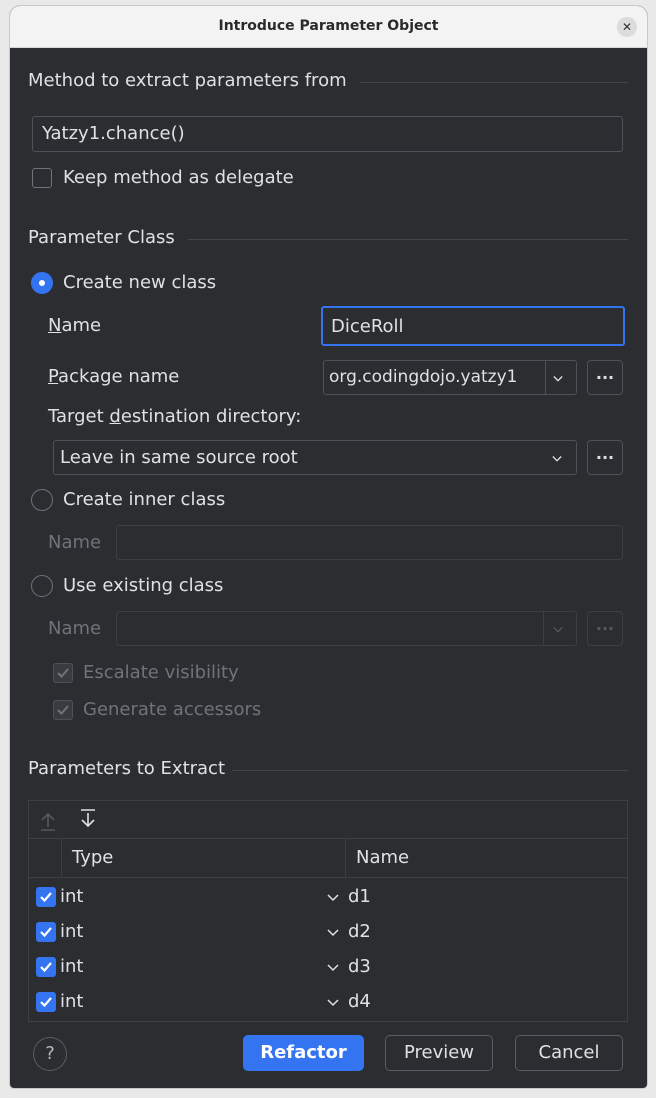 This screenshot has height=1098, width=656. I want to click on method-field: Yatzy1.chance(), so click(327, 134).